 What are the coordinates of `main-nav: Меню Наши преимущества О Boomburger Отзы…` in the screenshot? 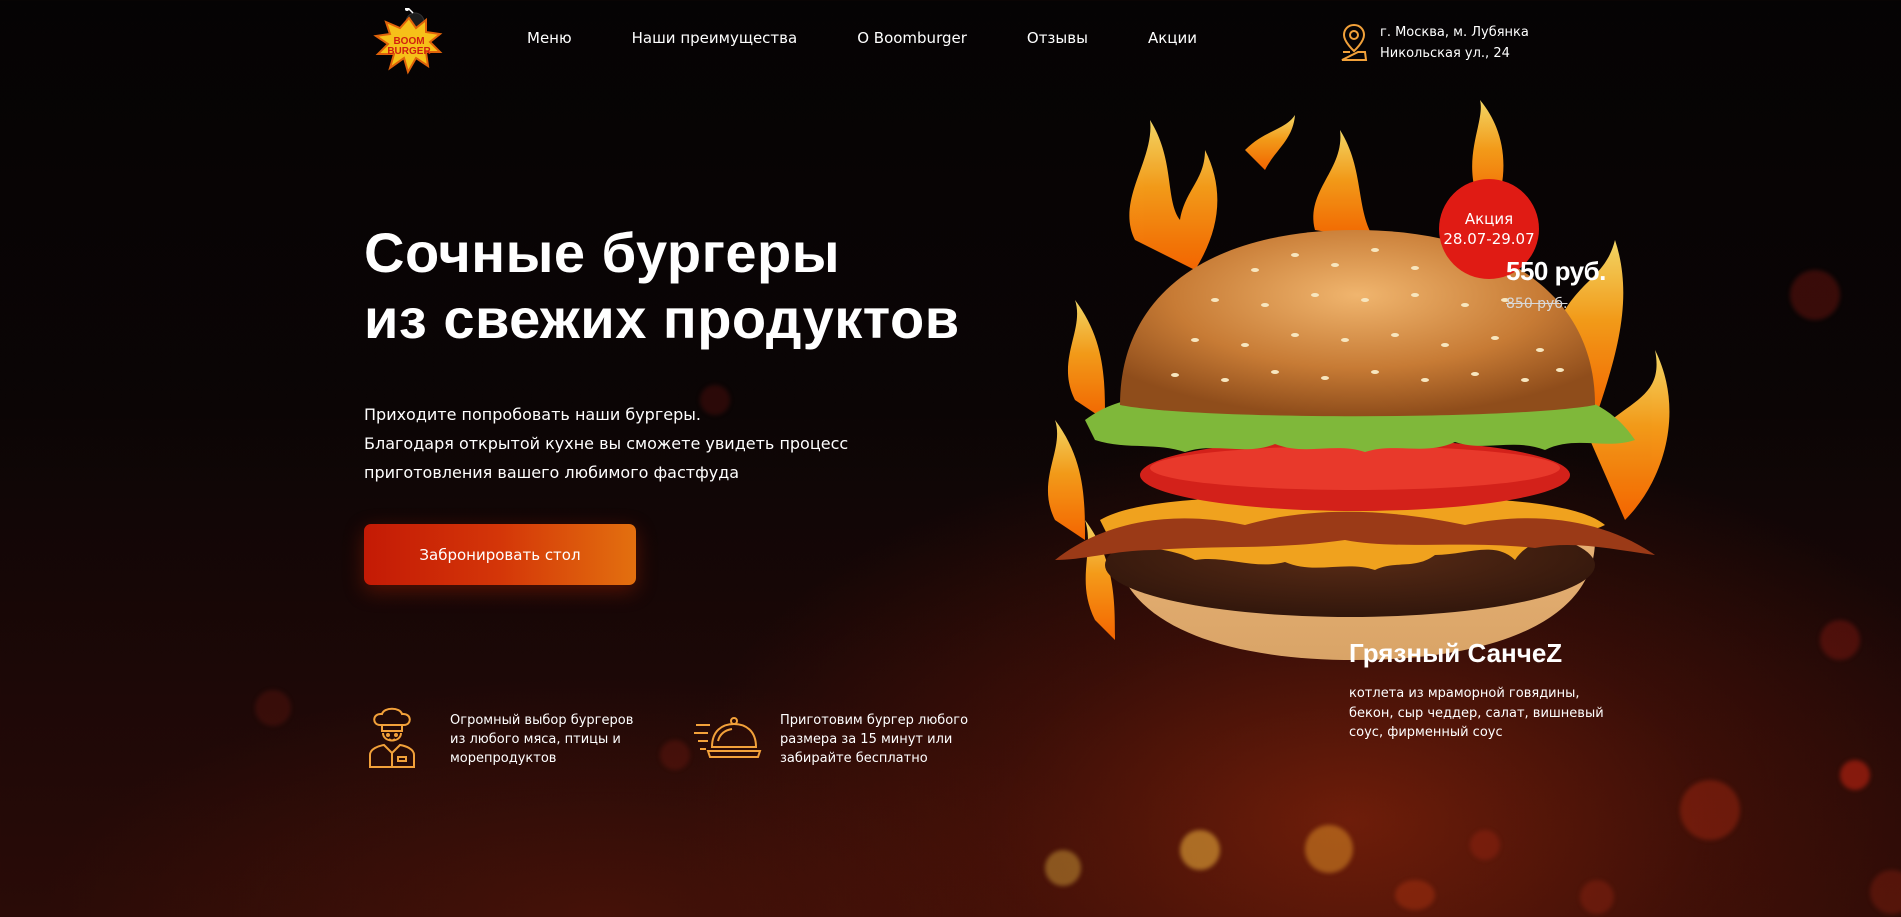 It's located at (892, 38).